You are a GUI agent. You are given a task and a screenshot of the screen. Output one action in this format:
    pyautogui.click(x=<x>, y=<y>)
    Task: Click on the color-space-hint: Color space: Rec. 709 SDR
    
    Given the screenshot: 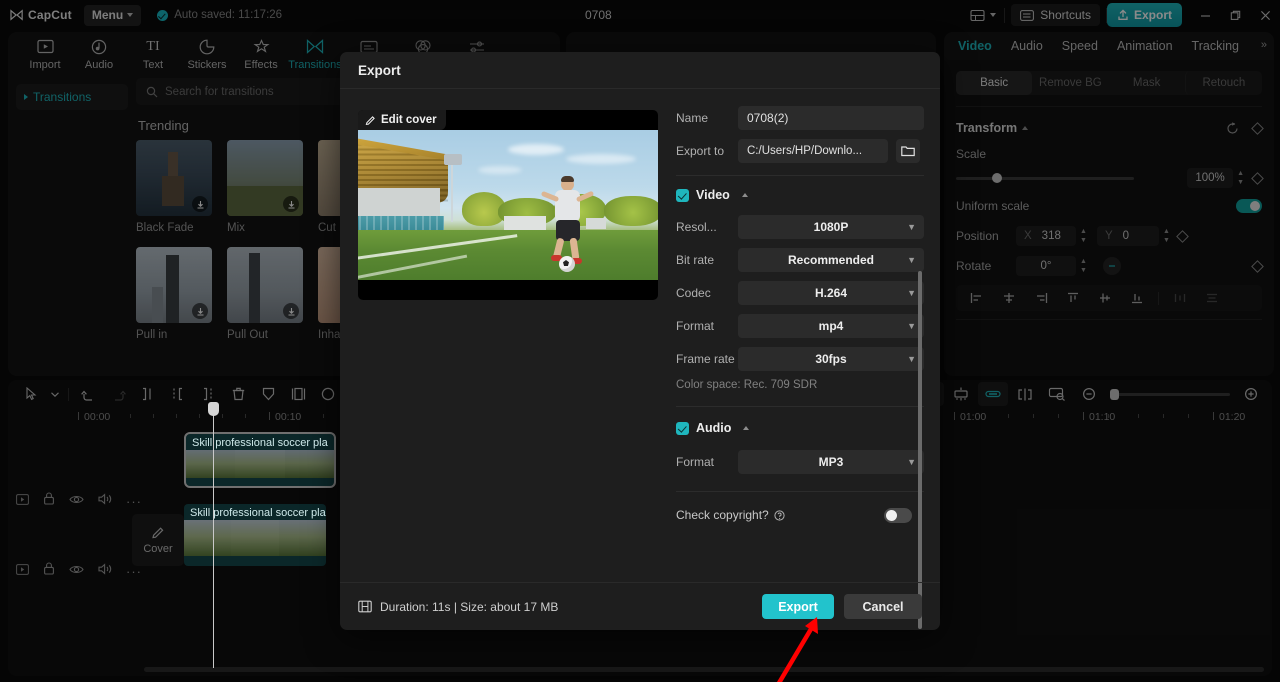 What is the action you would take?
    pyautogui.click(x=747, y=385)
    